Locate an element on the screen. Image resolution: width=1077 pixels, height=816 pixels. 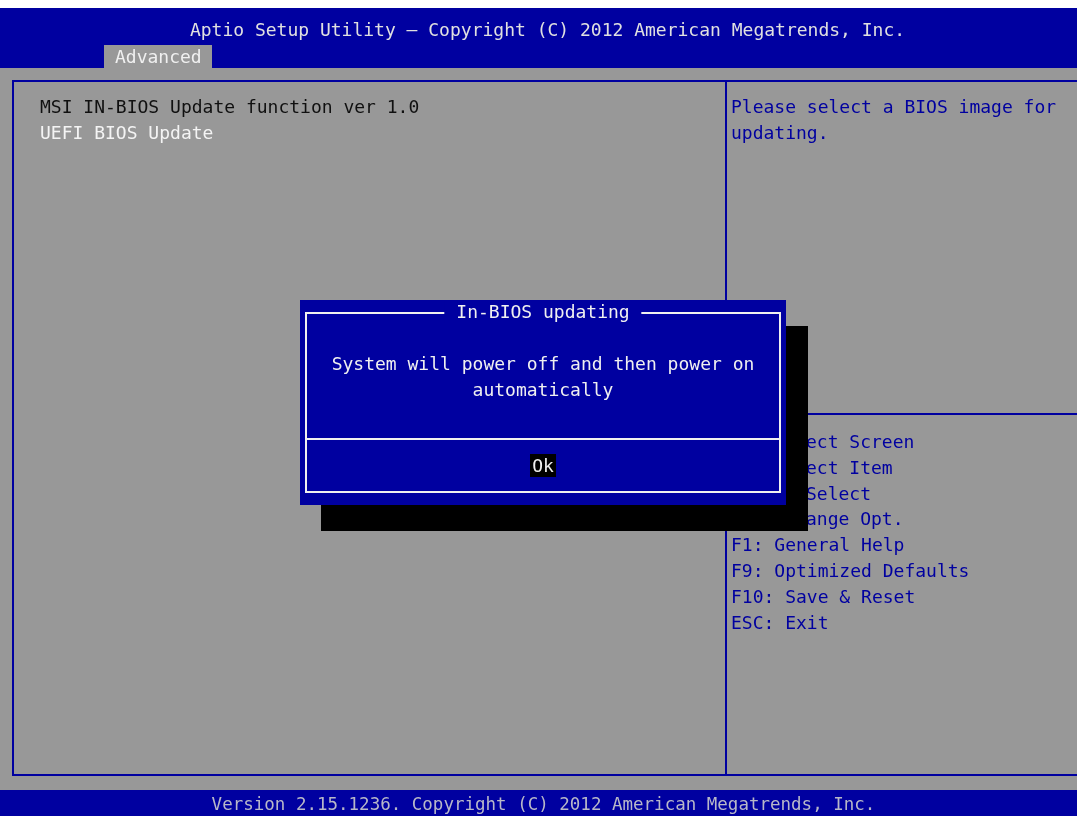
key-hint: F10: Save & Reset is located at coordinates (823, 596).